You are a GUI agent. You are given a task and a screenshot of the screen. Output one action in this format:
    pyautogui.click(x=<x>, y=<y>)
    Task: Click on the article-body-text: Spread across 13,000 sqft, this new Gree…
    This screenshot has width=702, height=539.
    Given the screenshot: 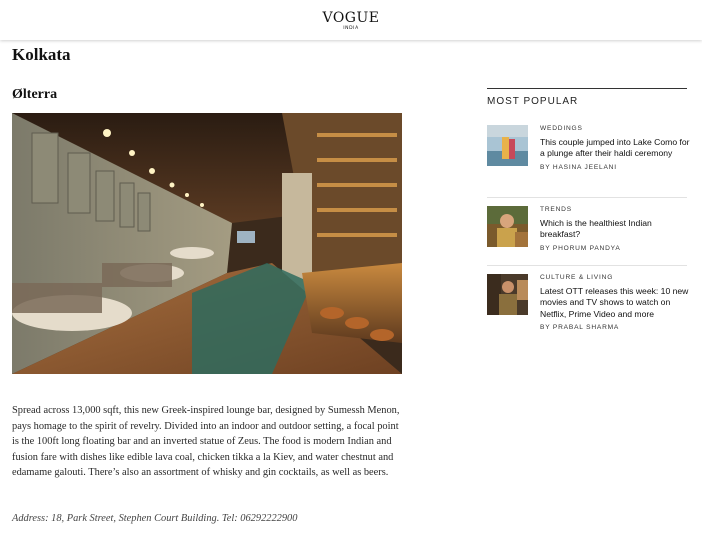 What is the action you would take?
    pyautogui.click(x=206, y=442)
    